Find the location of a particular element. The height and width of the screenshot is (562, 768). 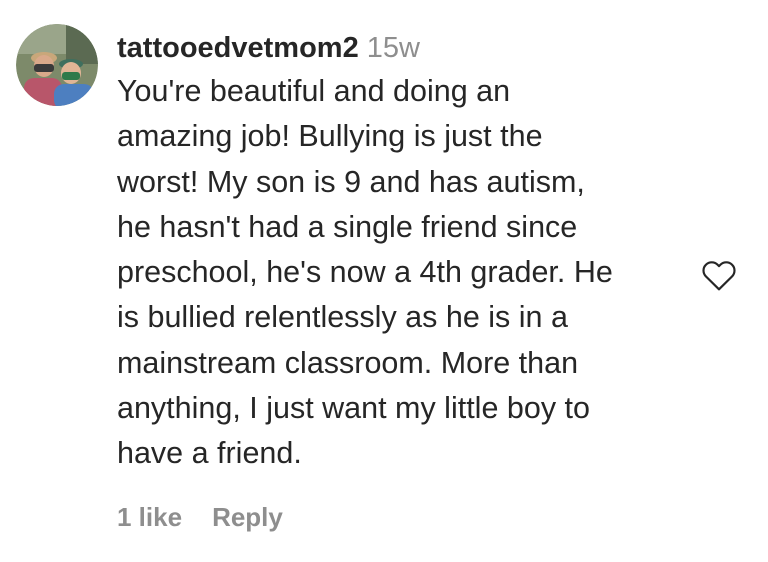

comment-footer: 1 like Reply is located at coordinates (200, 517).